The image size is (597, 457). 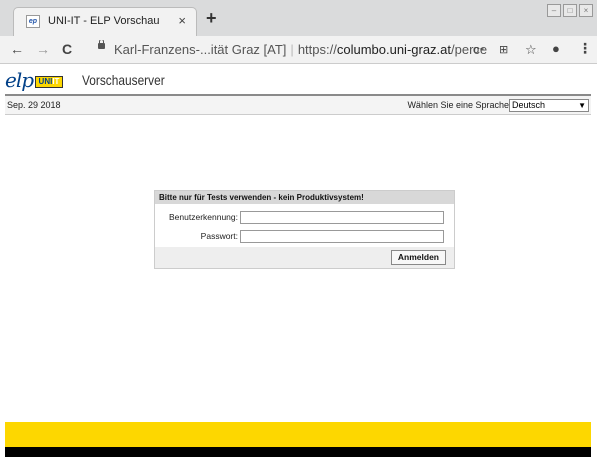 I want to click on chevron-down-icon: ▼, so click(x=582, y=105).